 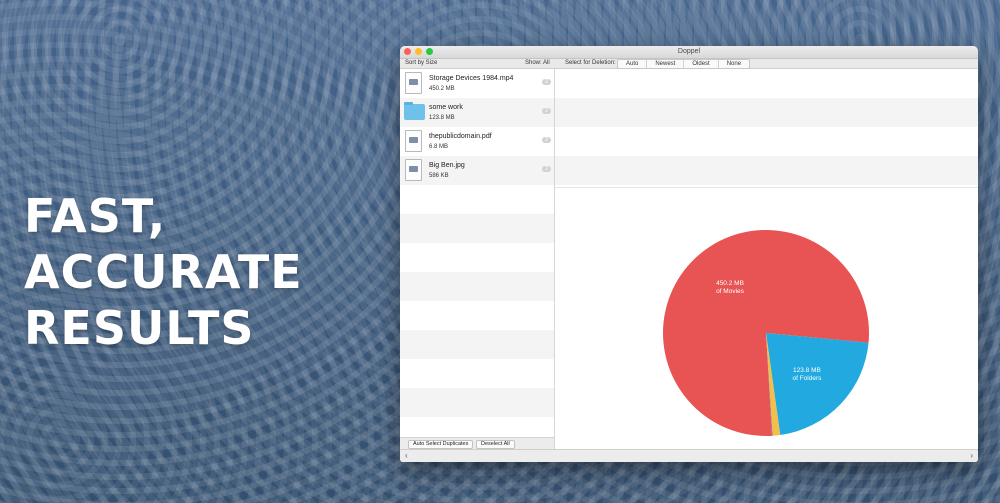 I want to click on status-bar: ‹ ›, so click(x=689, y=455).